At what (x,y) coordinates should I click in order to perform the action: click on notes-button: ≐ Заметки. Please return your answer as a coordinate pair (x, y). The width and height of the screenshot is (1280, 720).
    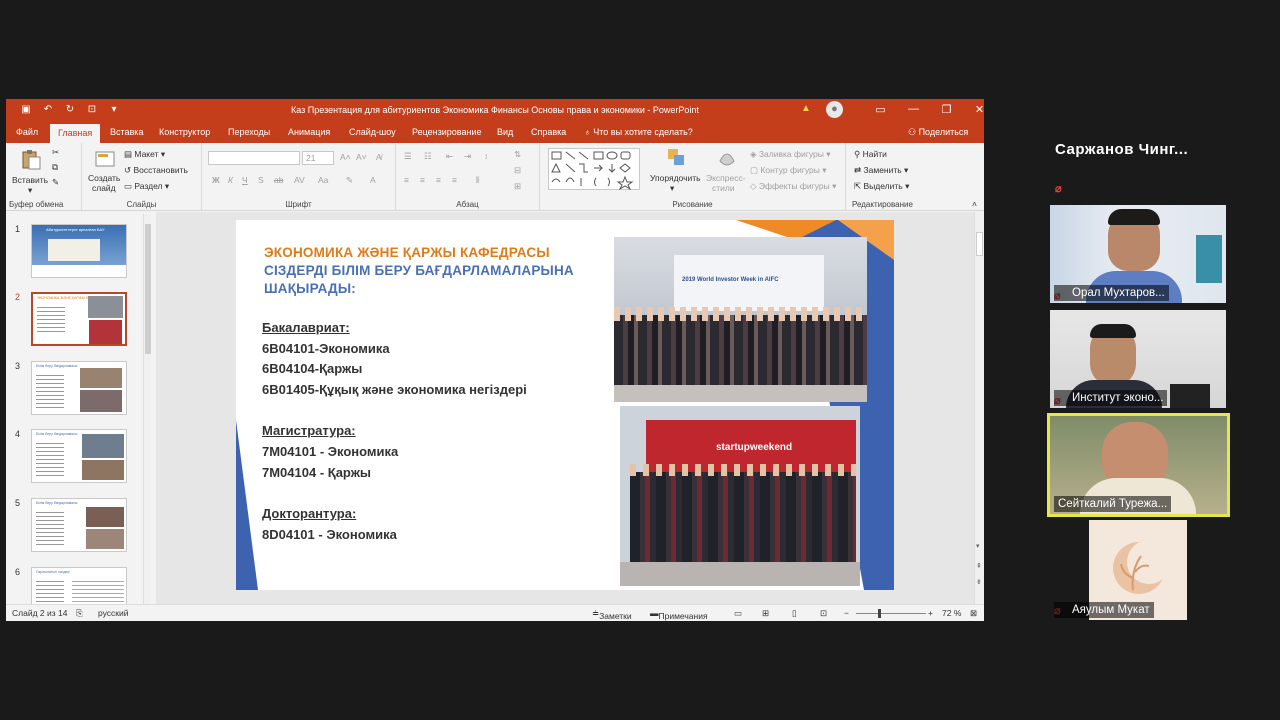
    Looking at the image, I should click on (612, 614).